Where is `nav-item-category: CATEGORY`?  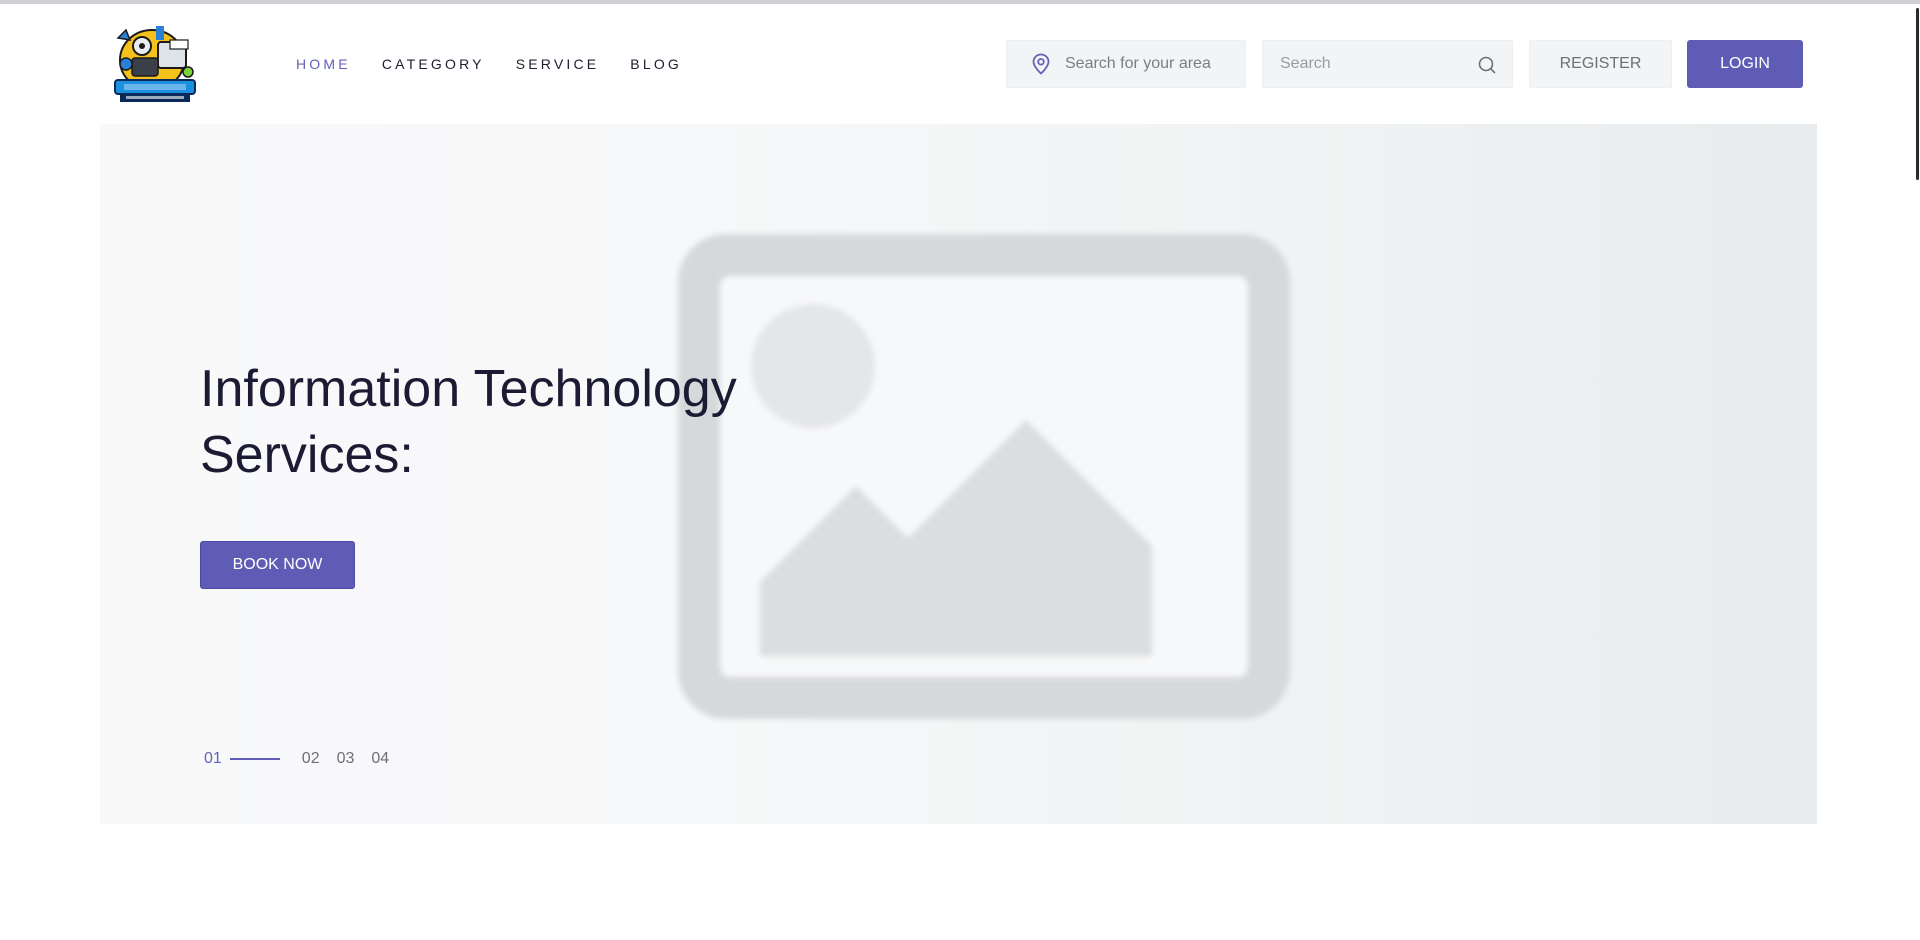
nav-item-category: CATEGORY is located at coordinates (433, 64).